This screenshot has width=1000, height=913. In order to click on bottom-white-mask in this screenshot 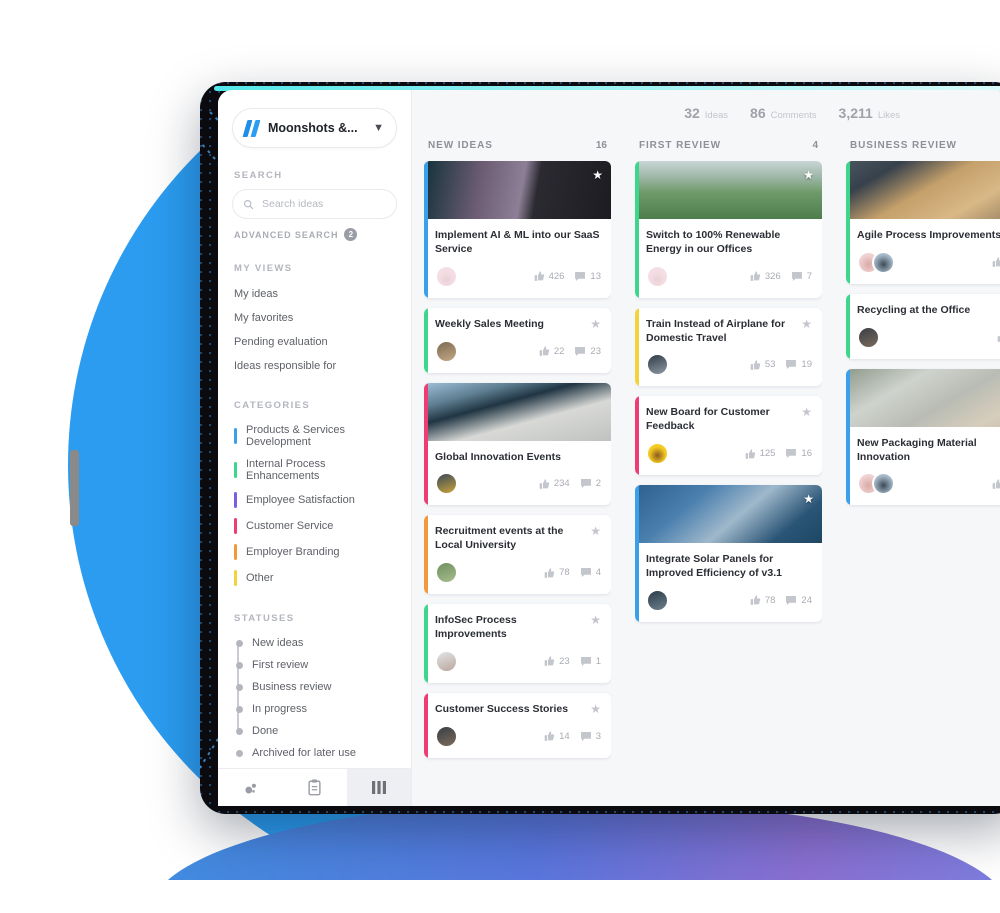, I will do `click(500, 896)`.